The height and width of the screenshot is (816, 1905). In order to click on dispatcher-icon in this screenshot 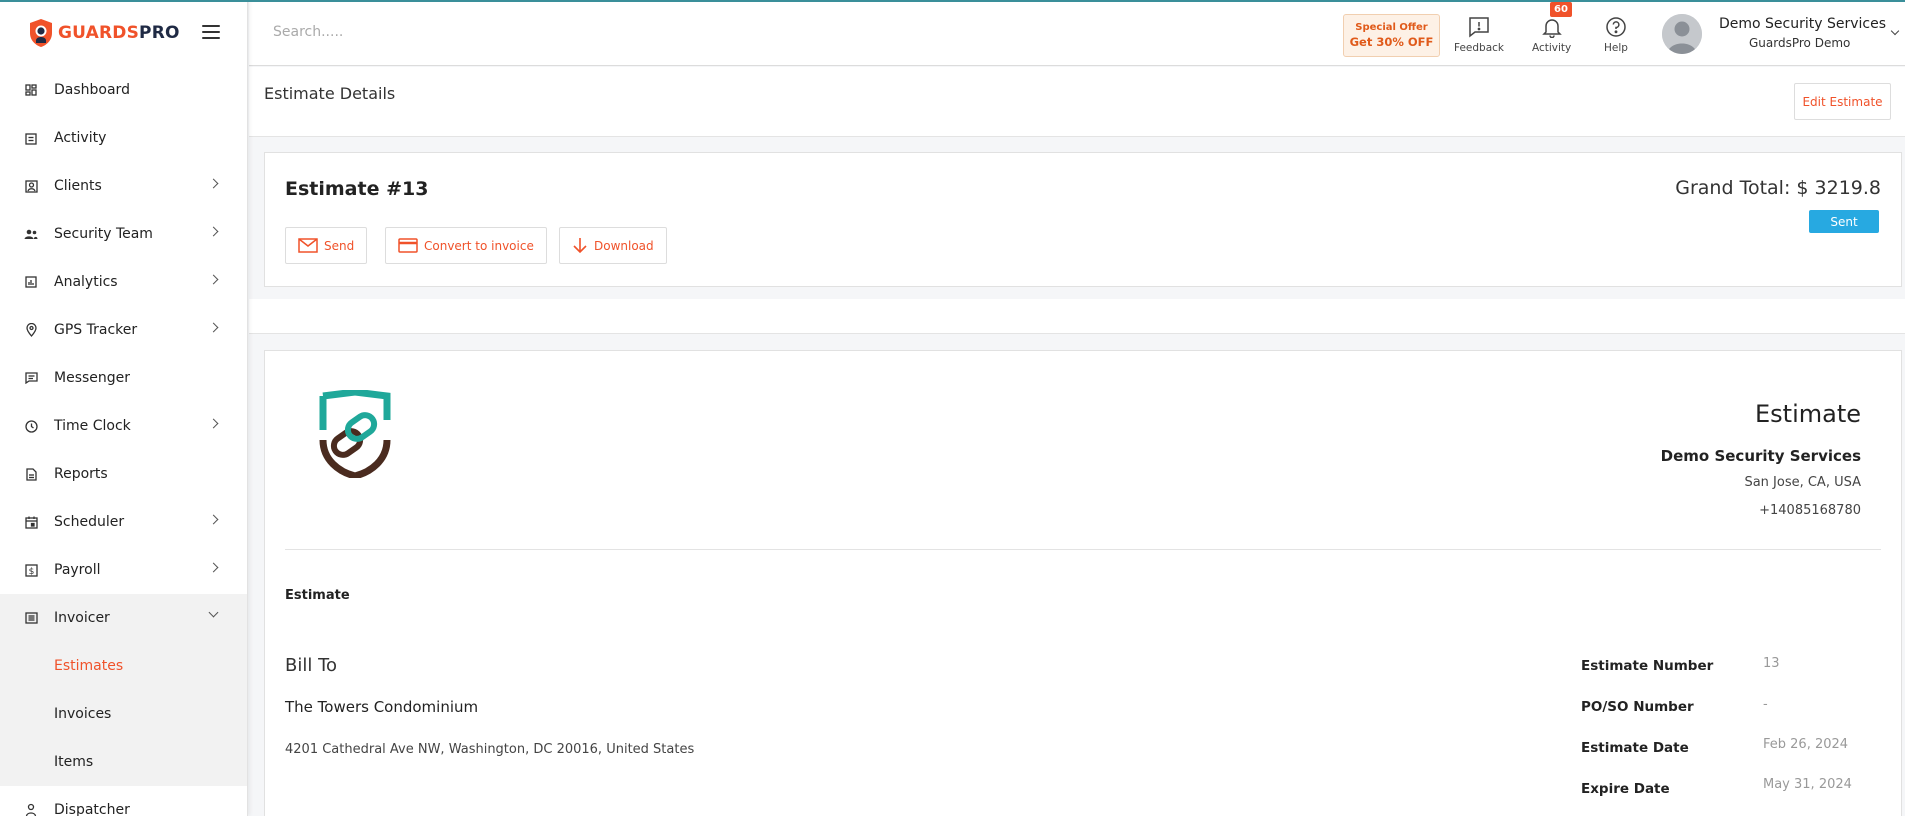, I will do `click(31, 809)`.